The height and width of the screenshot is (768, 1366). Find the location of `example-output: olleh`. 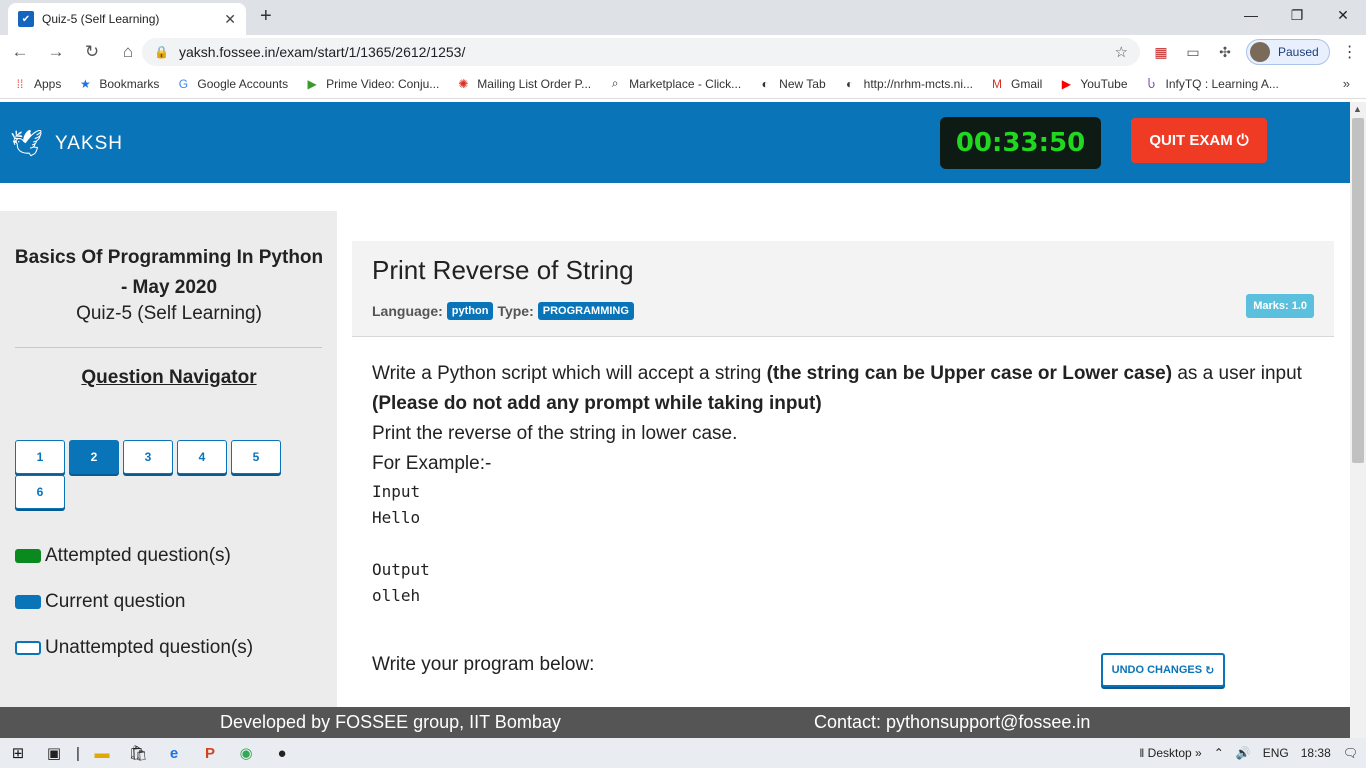

example-output: olleh is located at coordinates (396, 595).